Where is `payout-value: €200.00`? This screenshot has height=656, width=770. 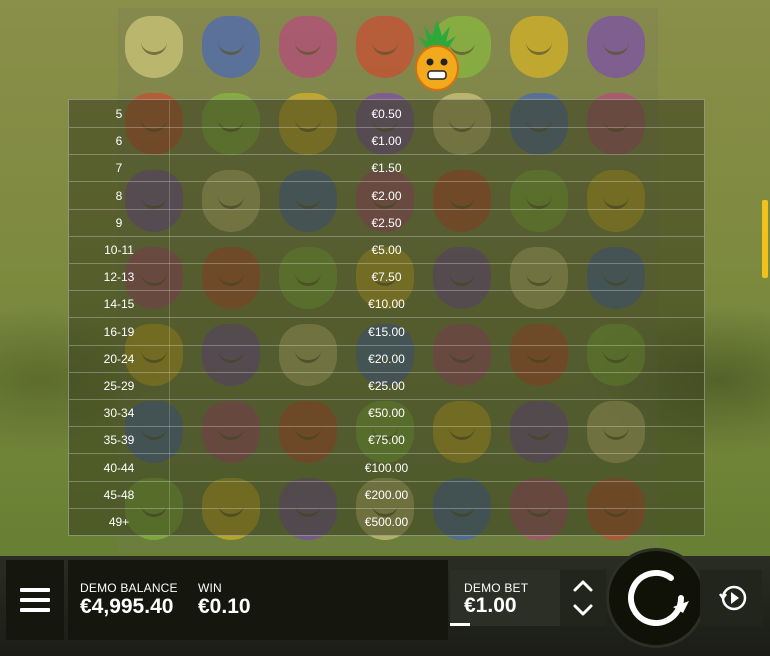
payout-value: €200.00 is located at coordinates (386, 494).